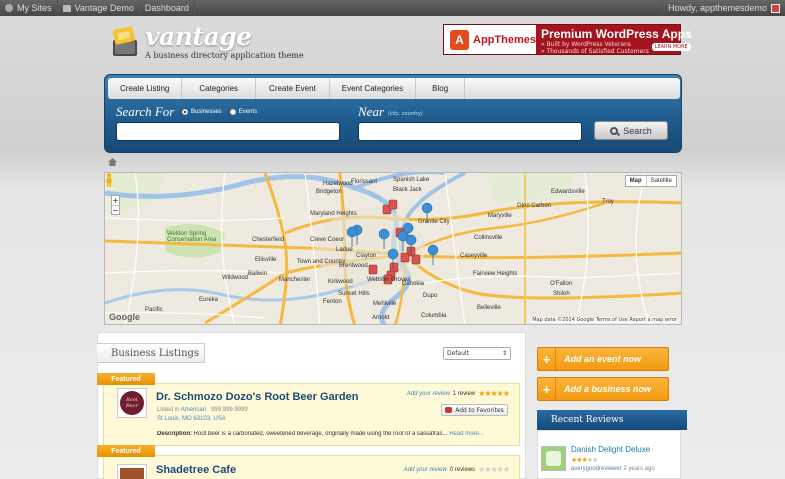 The width and height of the screenshot is (785, 479). What do you see at coordinates (229, 410) in the screenshot?
I see `listing-phone: 999.999.9999` at bounding box center [229, 410].